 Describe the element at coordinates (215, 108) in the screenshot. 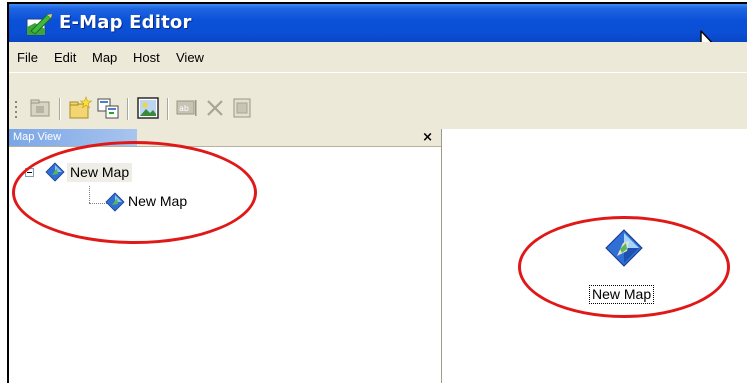

I see `delete-icon` at that location.